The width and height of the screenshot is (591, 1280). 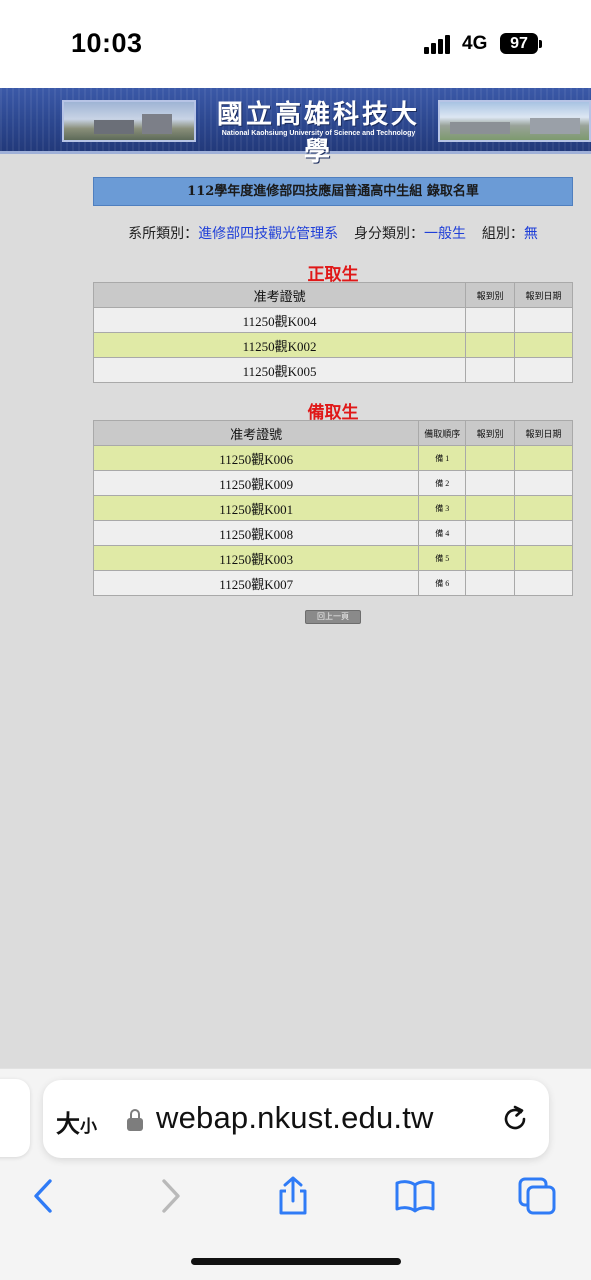 I want to click on table-row: 11250觀K007 備 6, so click(x=332, y=583).